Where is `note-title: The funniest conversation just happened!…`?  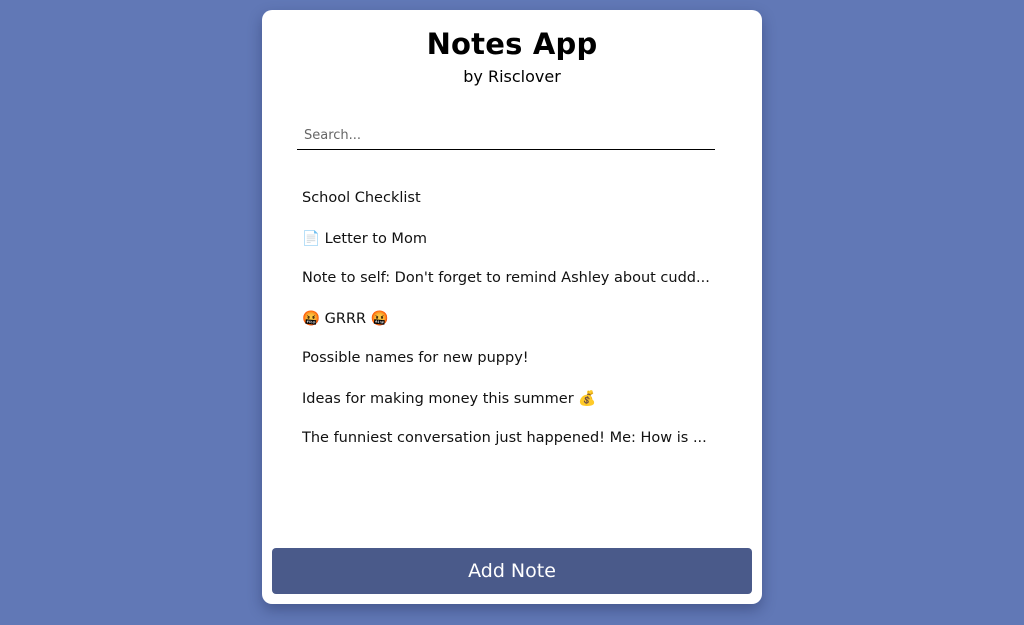
note-title: The funniest conversation just happened!… is located at coordinates (504, 438).